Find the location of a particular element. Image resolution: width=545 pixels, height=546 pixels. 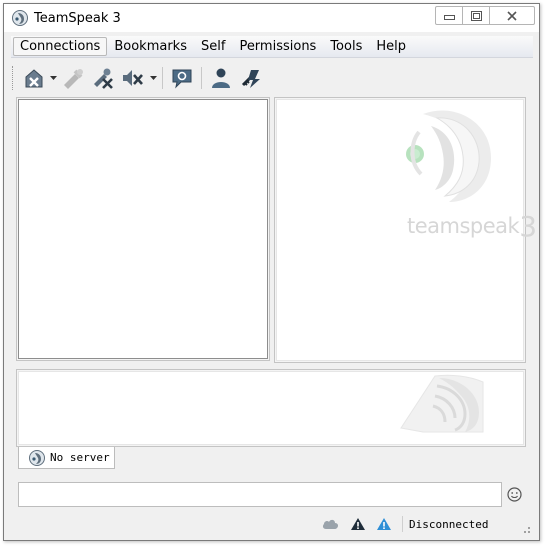

statusbar: Disconnected is located at coordinates (405, 524).